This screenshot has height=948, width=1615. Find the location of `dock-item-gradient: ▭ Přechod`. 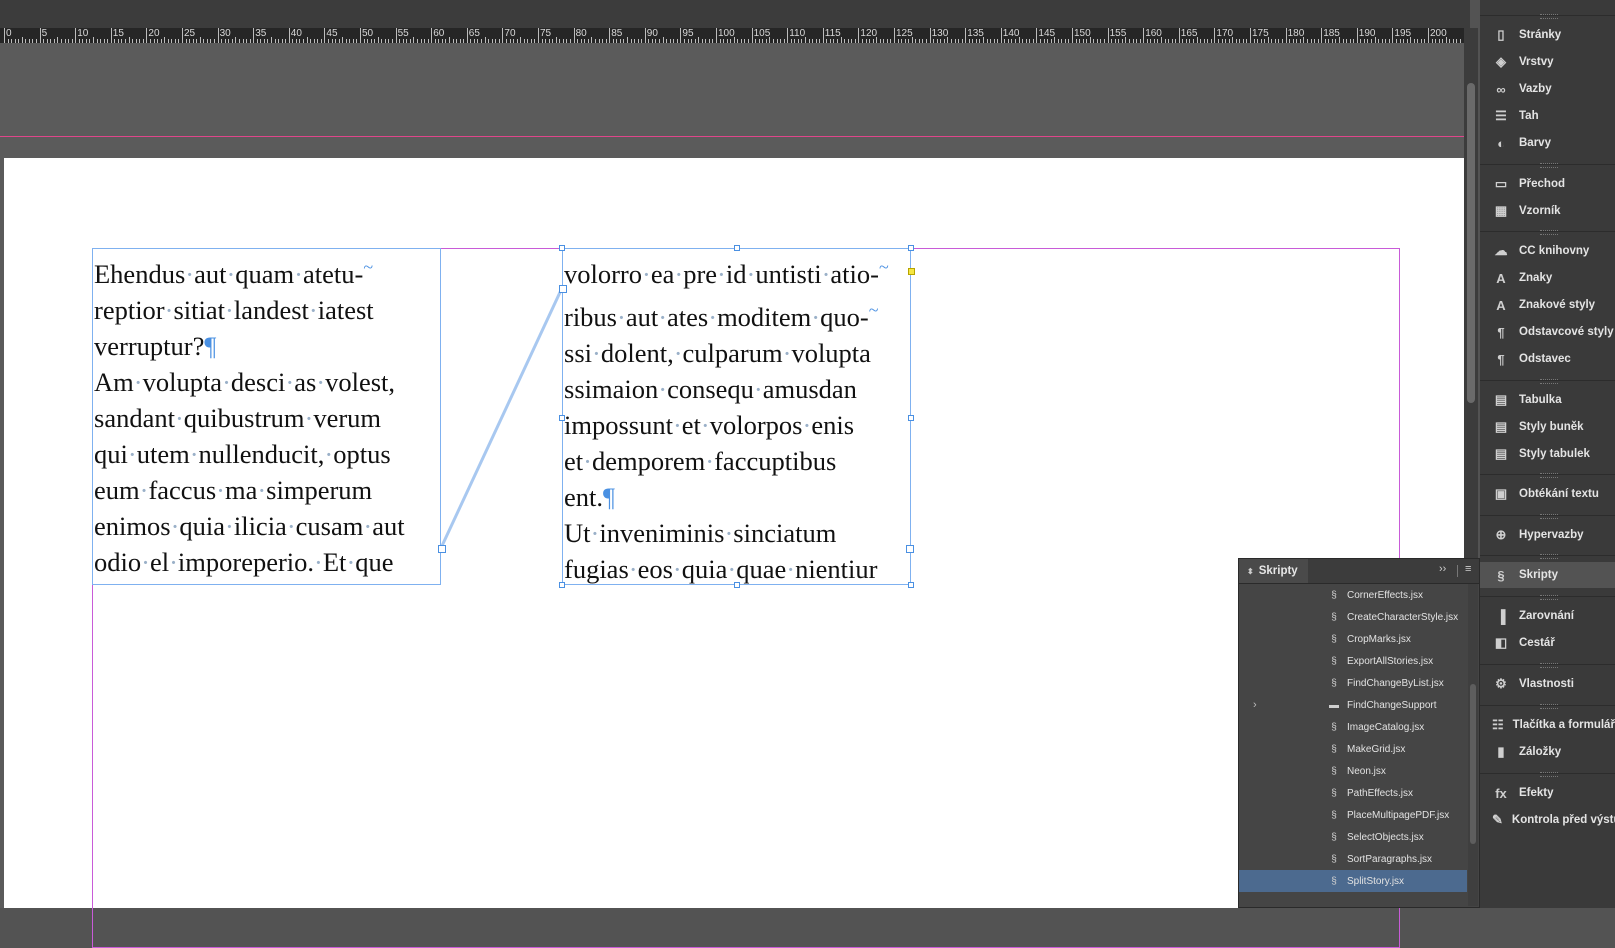

dock-item-gradient: ▭ Přechod is located at coordinates (1547, 184).